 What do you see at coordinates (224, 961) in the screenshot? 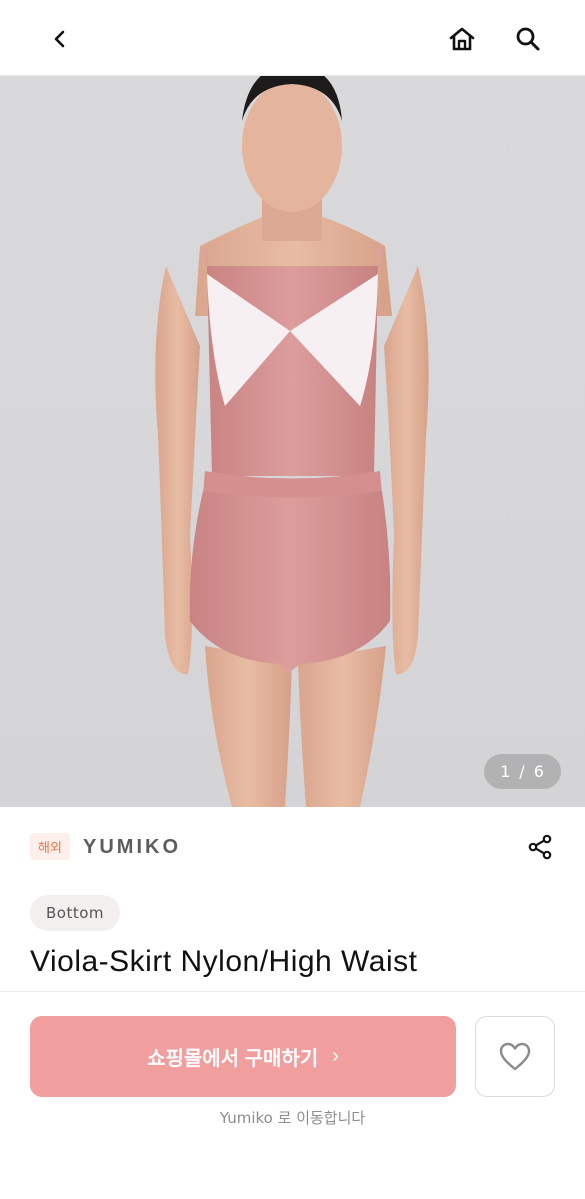
I see `product-title: Viola-Skirt Nylon/High Waist` at bounding box center [224, 961].